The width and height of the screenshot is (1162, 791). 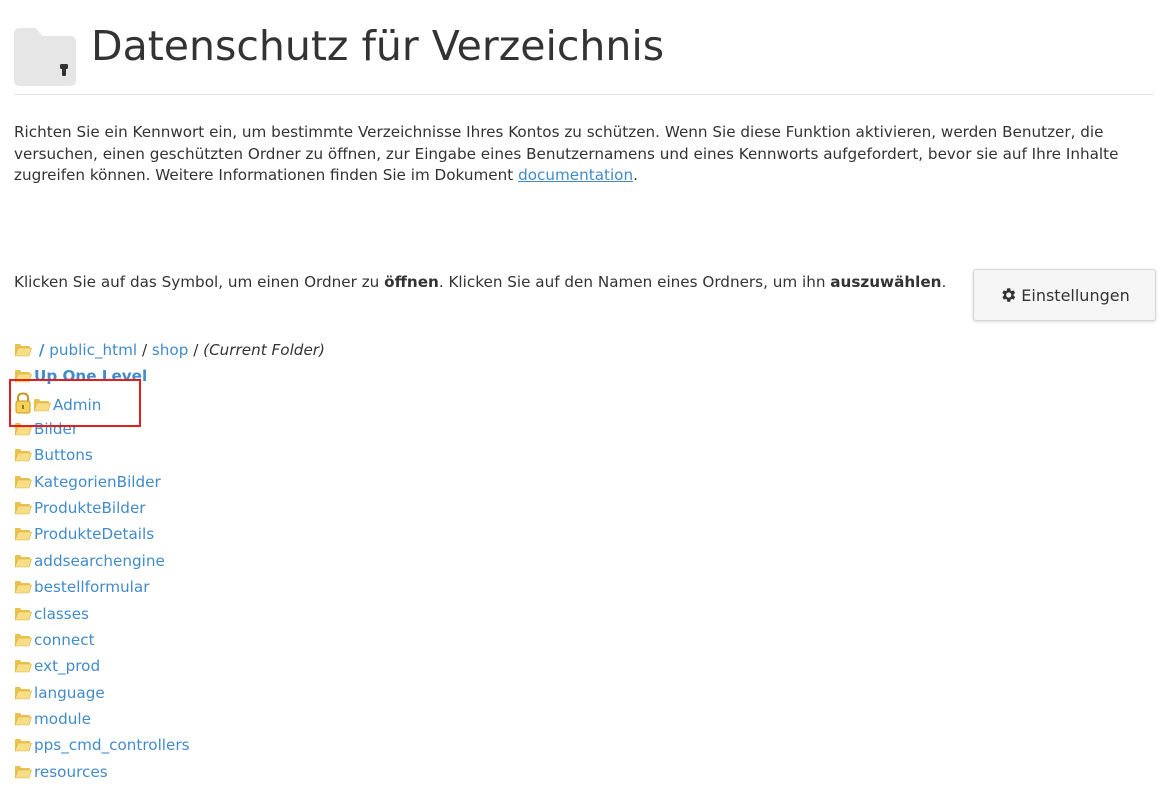 What do you see at coordinates (102, 722) in the screenshot?
I see `list-item: module` at bounding box center [102, 722].